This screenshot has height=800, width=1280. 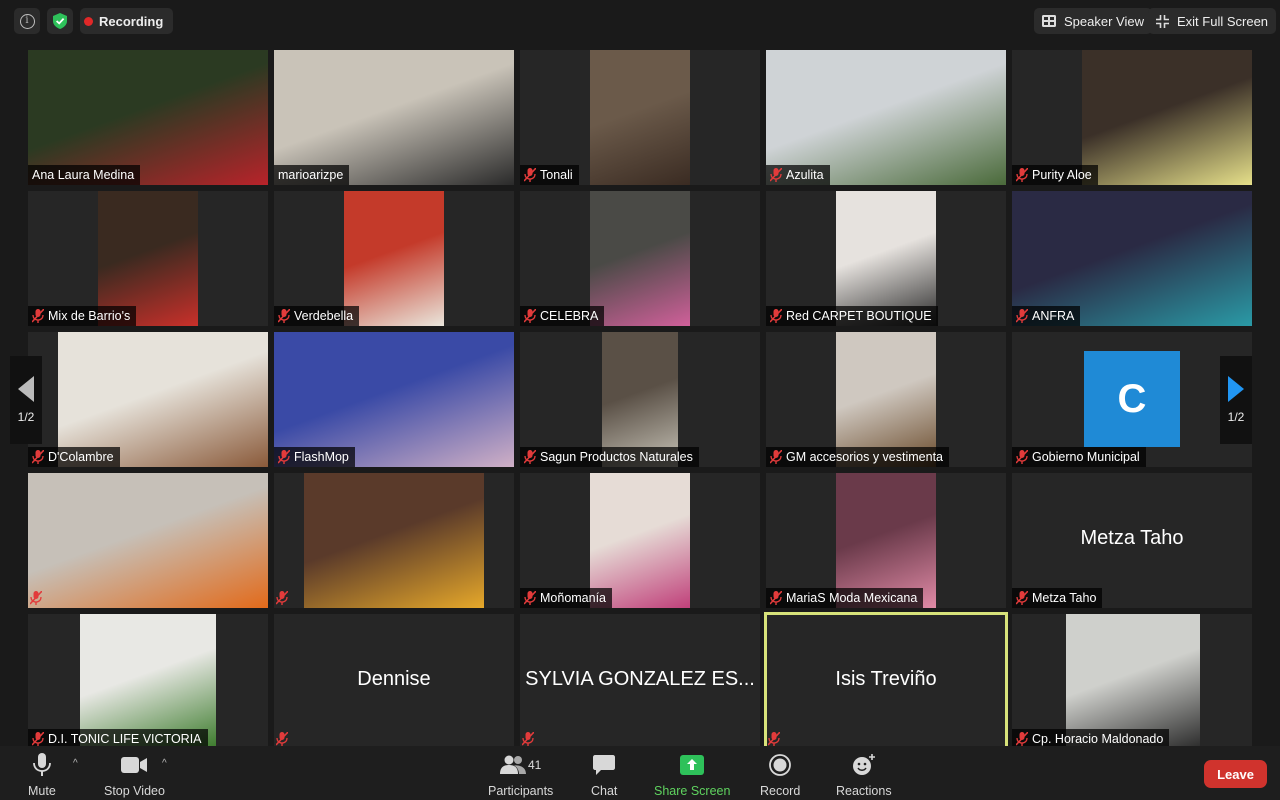 I want to click on participant-name-label: Gobierno Municipal, so click(x=1079, y=457).